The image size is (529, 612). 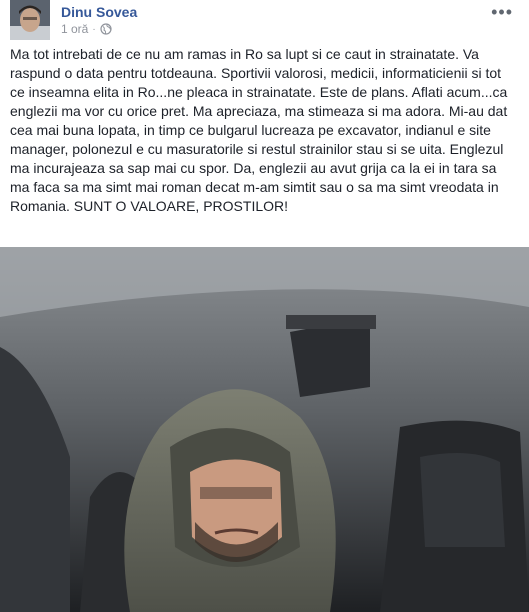 I want to click on globe-icon, so click(x=106, y=29).